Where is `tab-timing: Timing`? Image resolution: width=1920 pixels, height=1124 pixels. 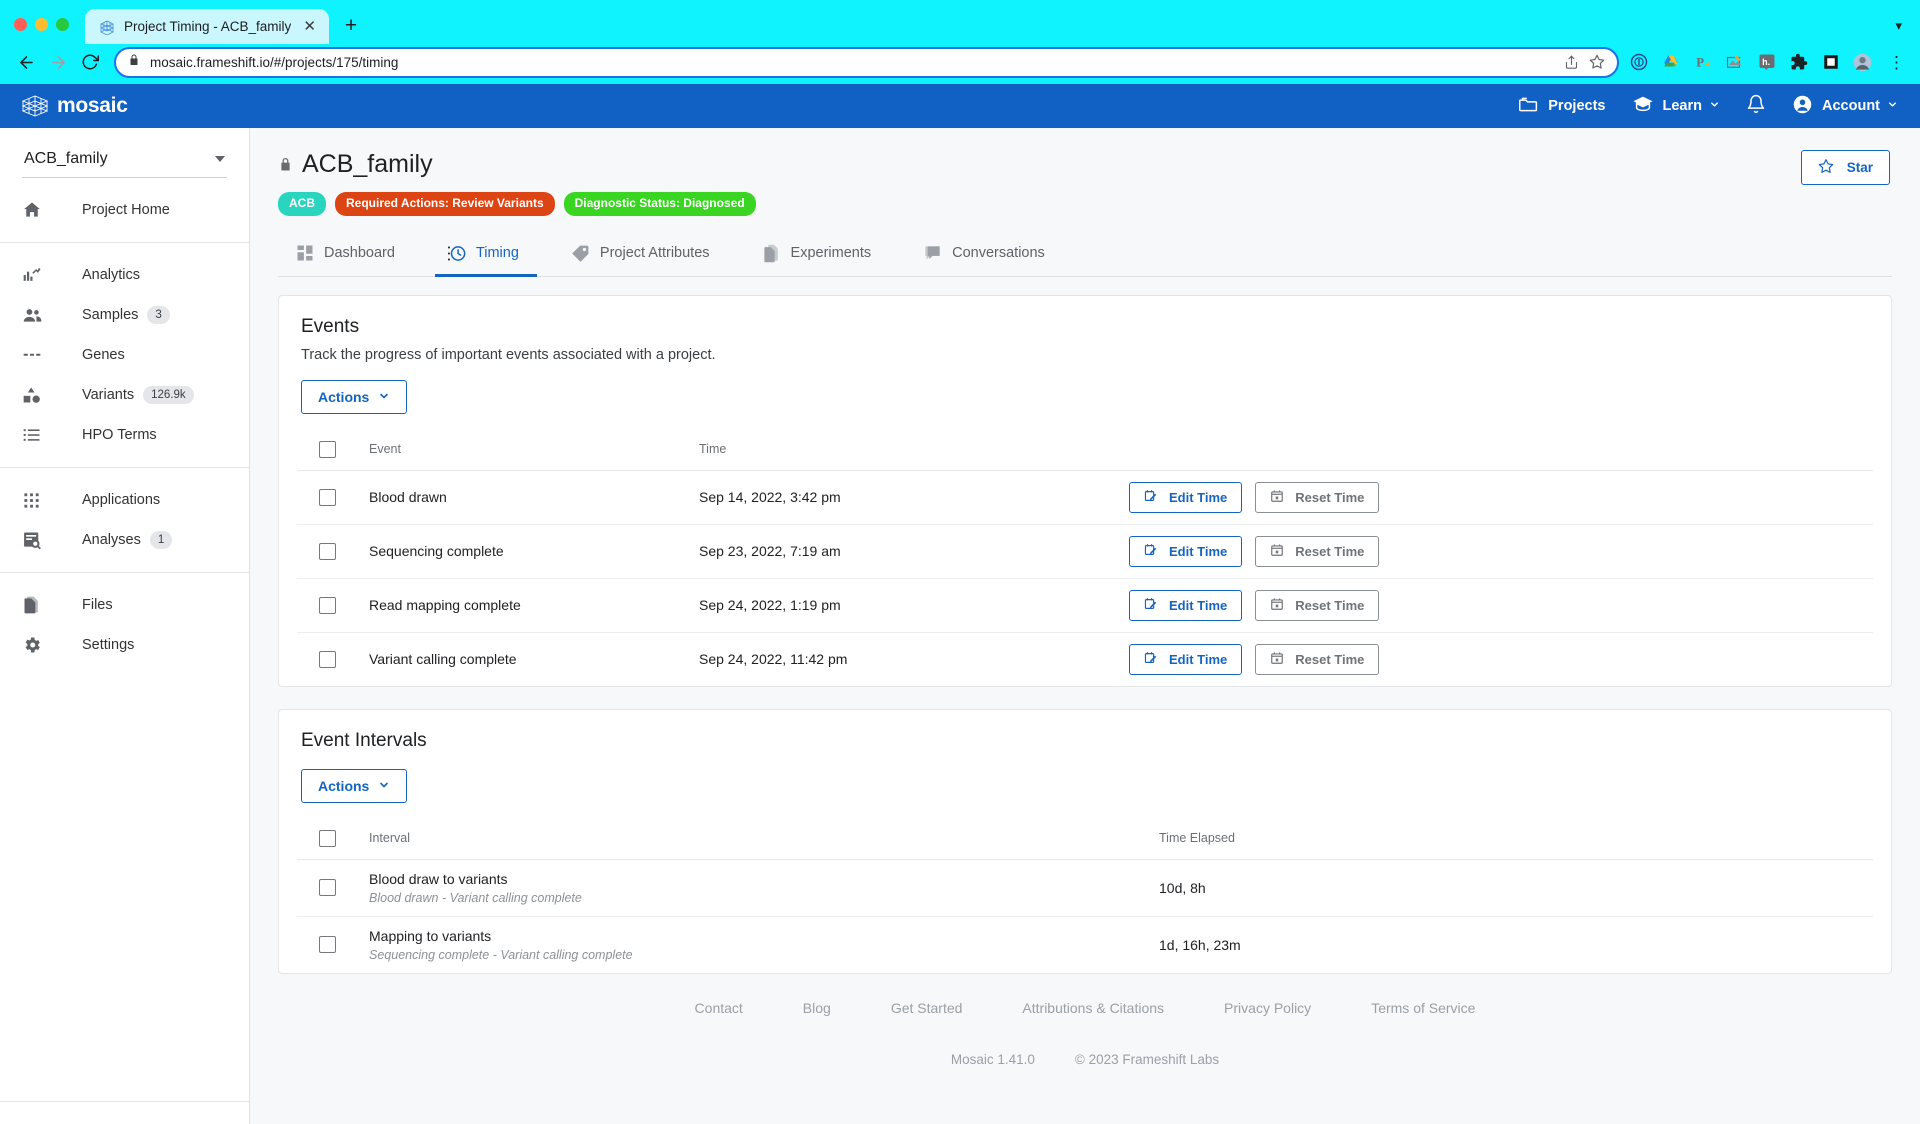
tab-timing: Timing is located at coordinates (485, 255).